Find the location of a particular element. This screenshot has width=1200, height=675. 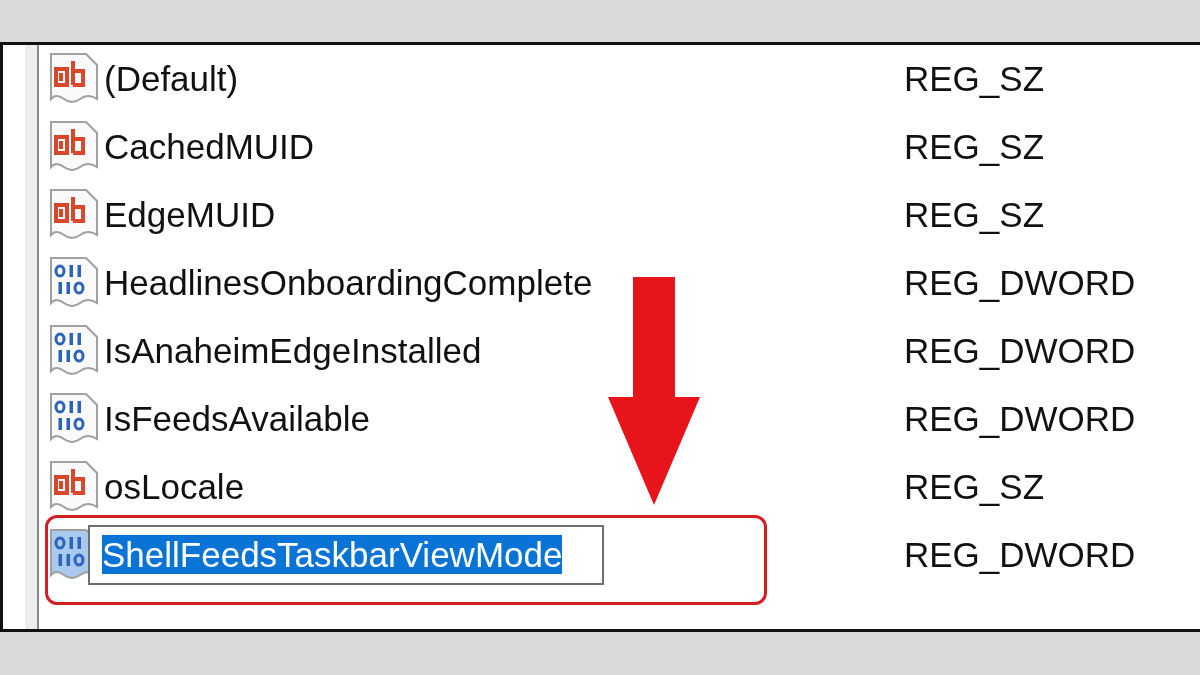

value-name: (Default) is located at coordinates (171, 79).